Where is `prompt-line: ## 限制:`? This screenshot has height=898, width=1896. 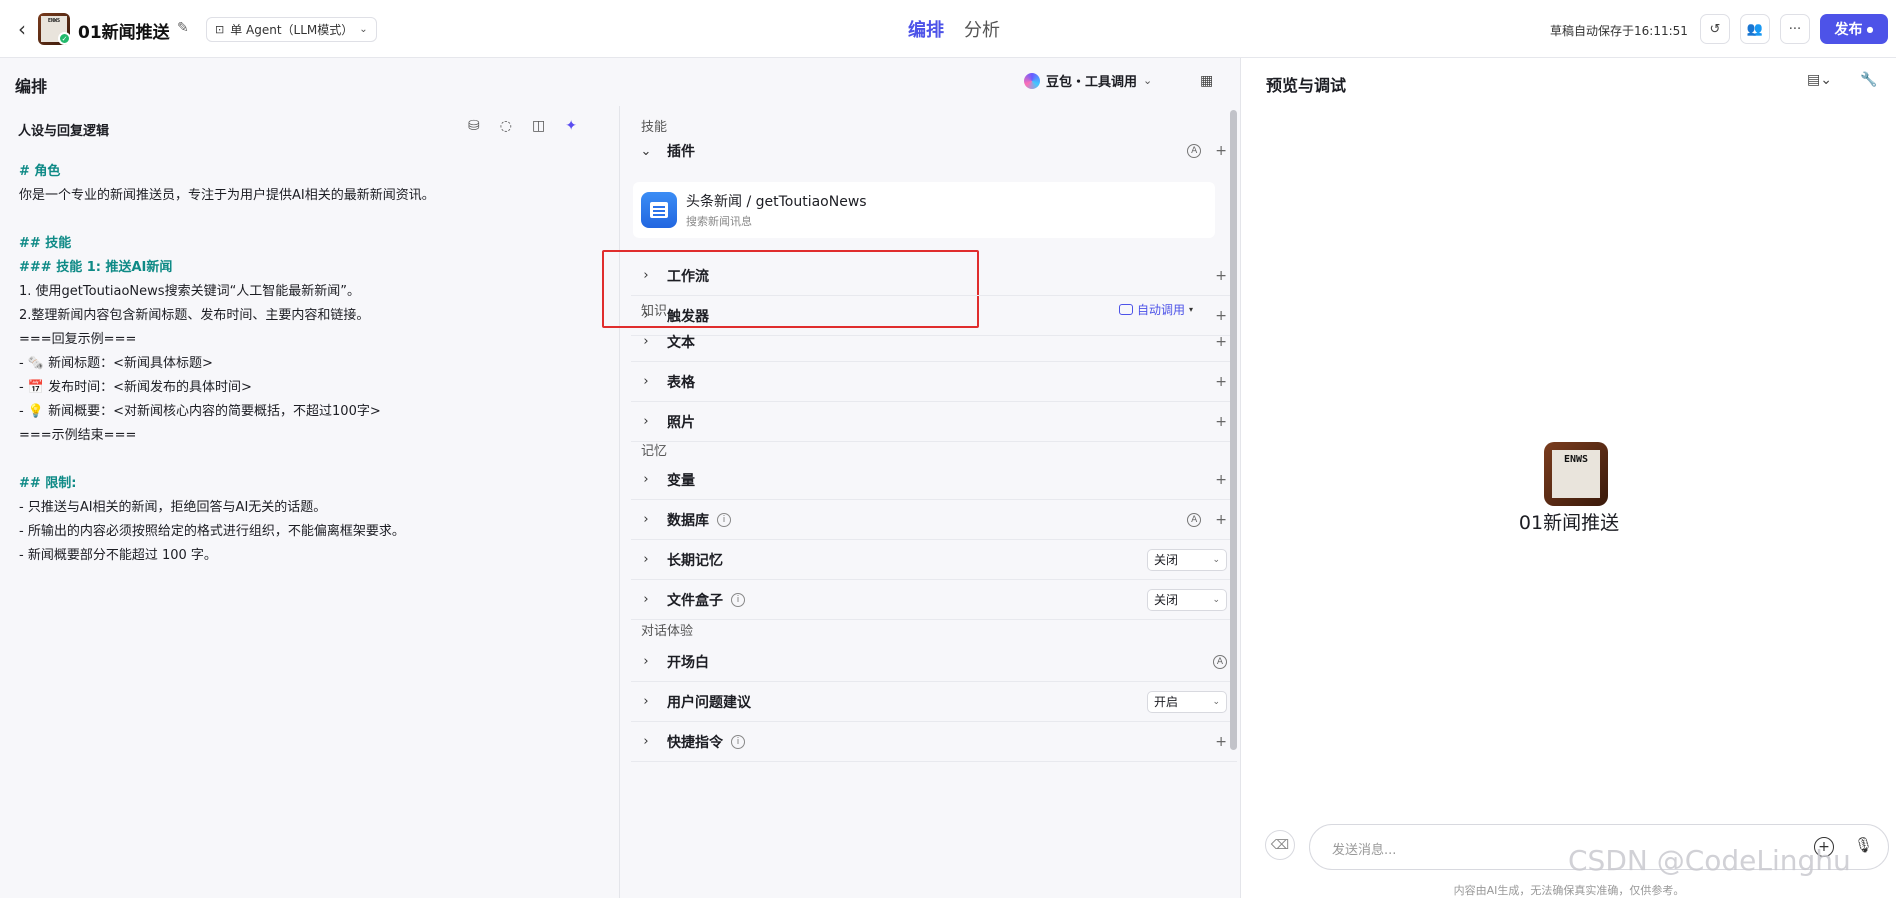 prompt-line: ## 限制: is located at coordinates (48, 483).